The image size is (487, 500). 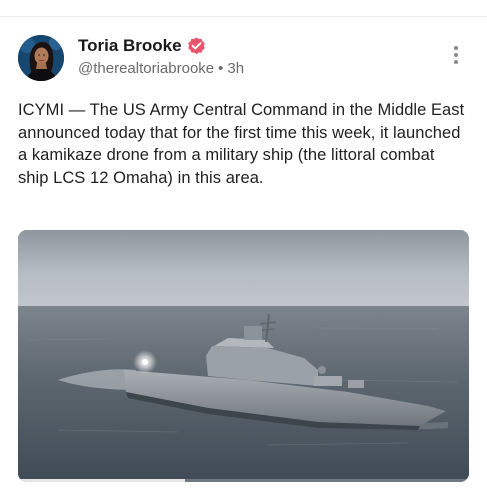 I want to click on author-meta: @therealtoriabrooke • 3h, so click(x=161, y=69).